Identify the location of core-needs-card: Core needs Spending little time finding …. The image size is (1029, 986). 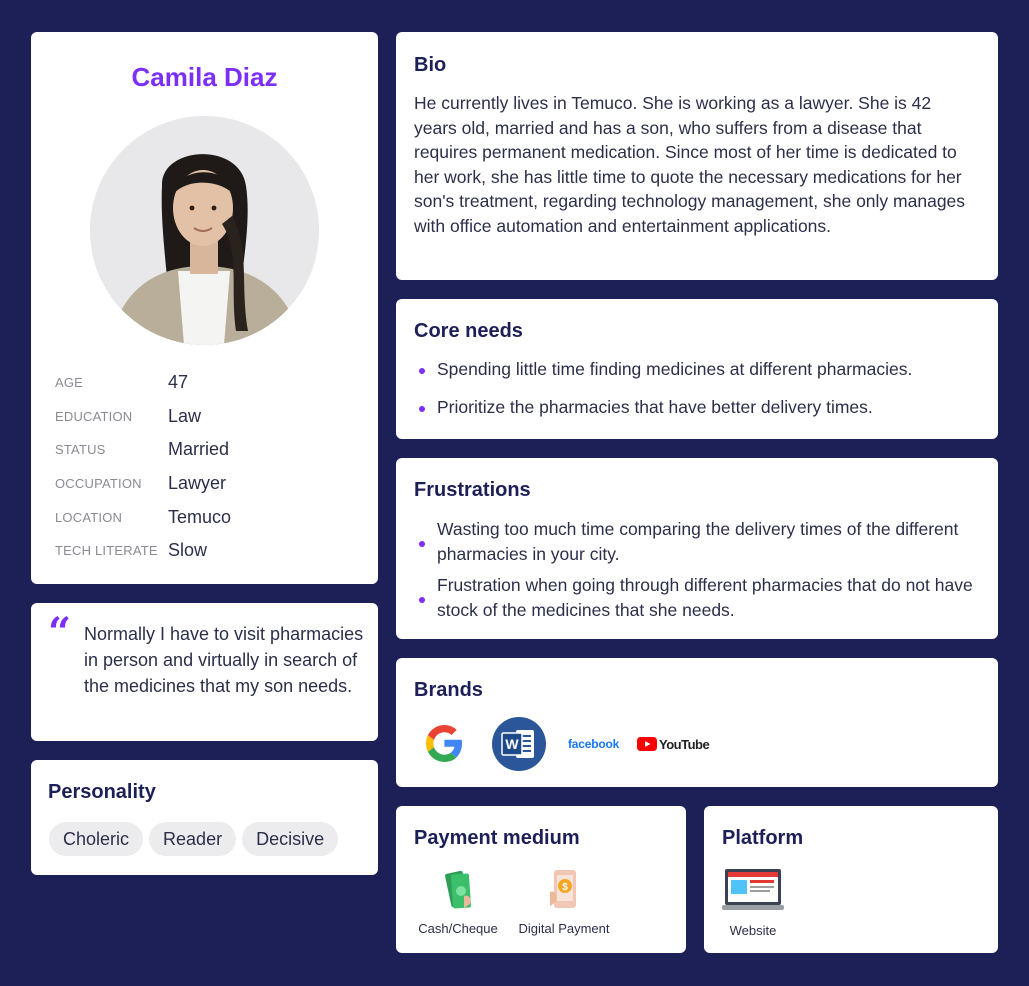
(697, 369).